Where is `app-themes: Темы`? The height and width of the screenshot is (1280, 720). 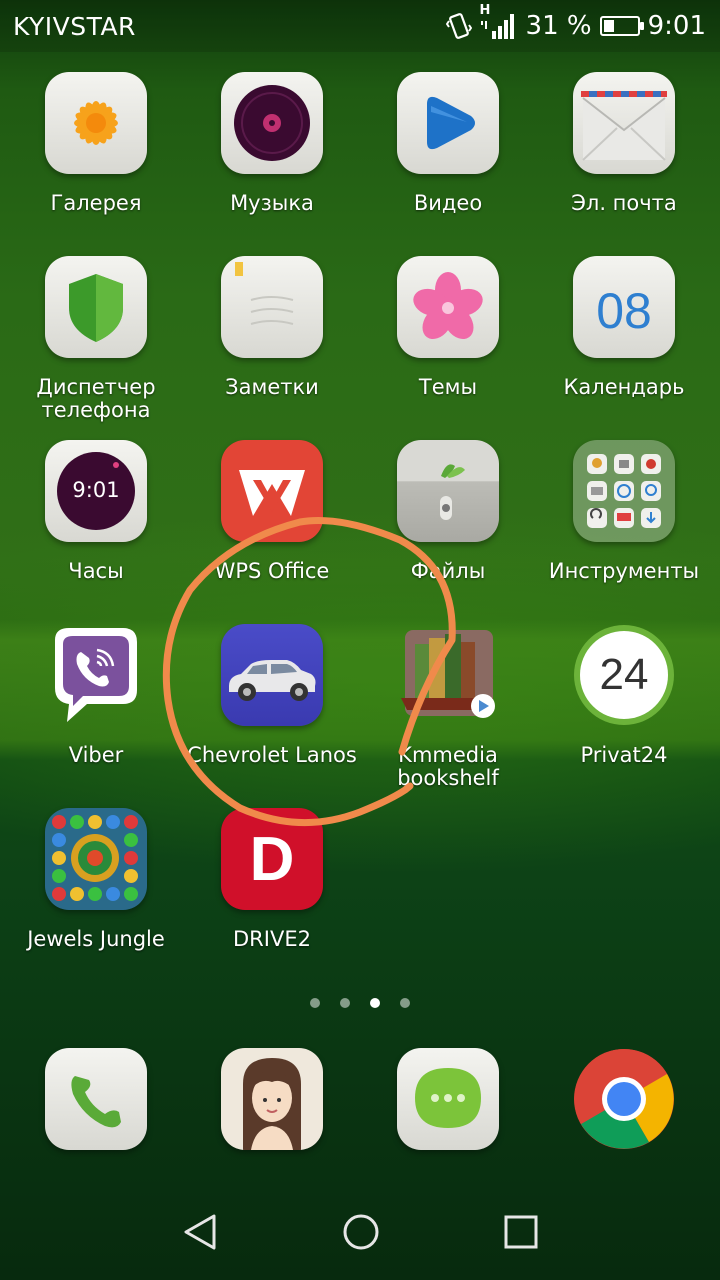 app-themes: Темы is located at coordinates (448, 327).